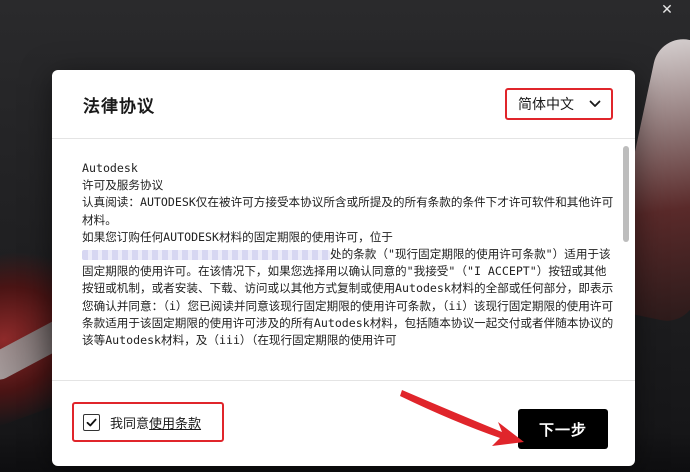  What do you see at coordinates (130, 424) in the screenshot?
I see `agree-label: 我同意` at bounding box center [130, 424].